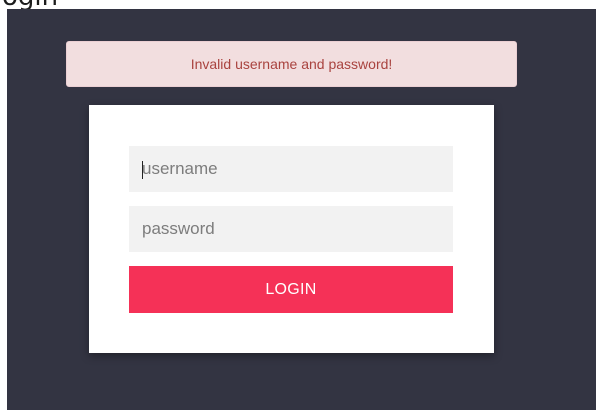 The width and height of the screenshot is (596, 410). What do you see at coordinates (142, 170) in the screenshot?
I see `text-caret` at bounding box center [142, 170].